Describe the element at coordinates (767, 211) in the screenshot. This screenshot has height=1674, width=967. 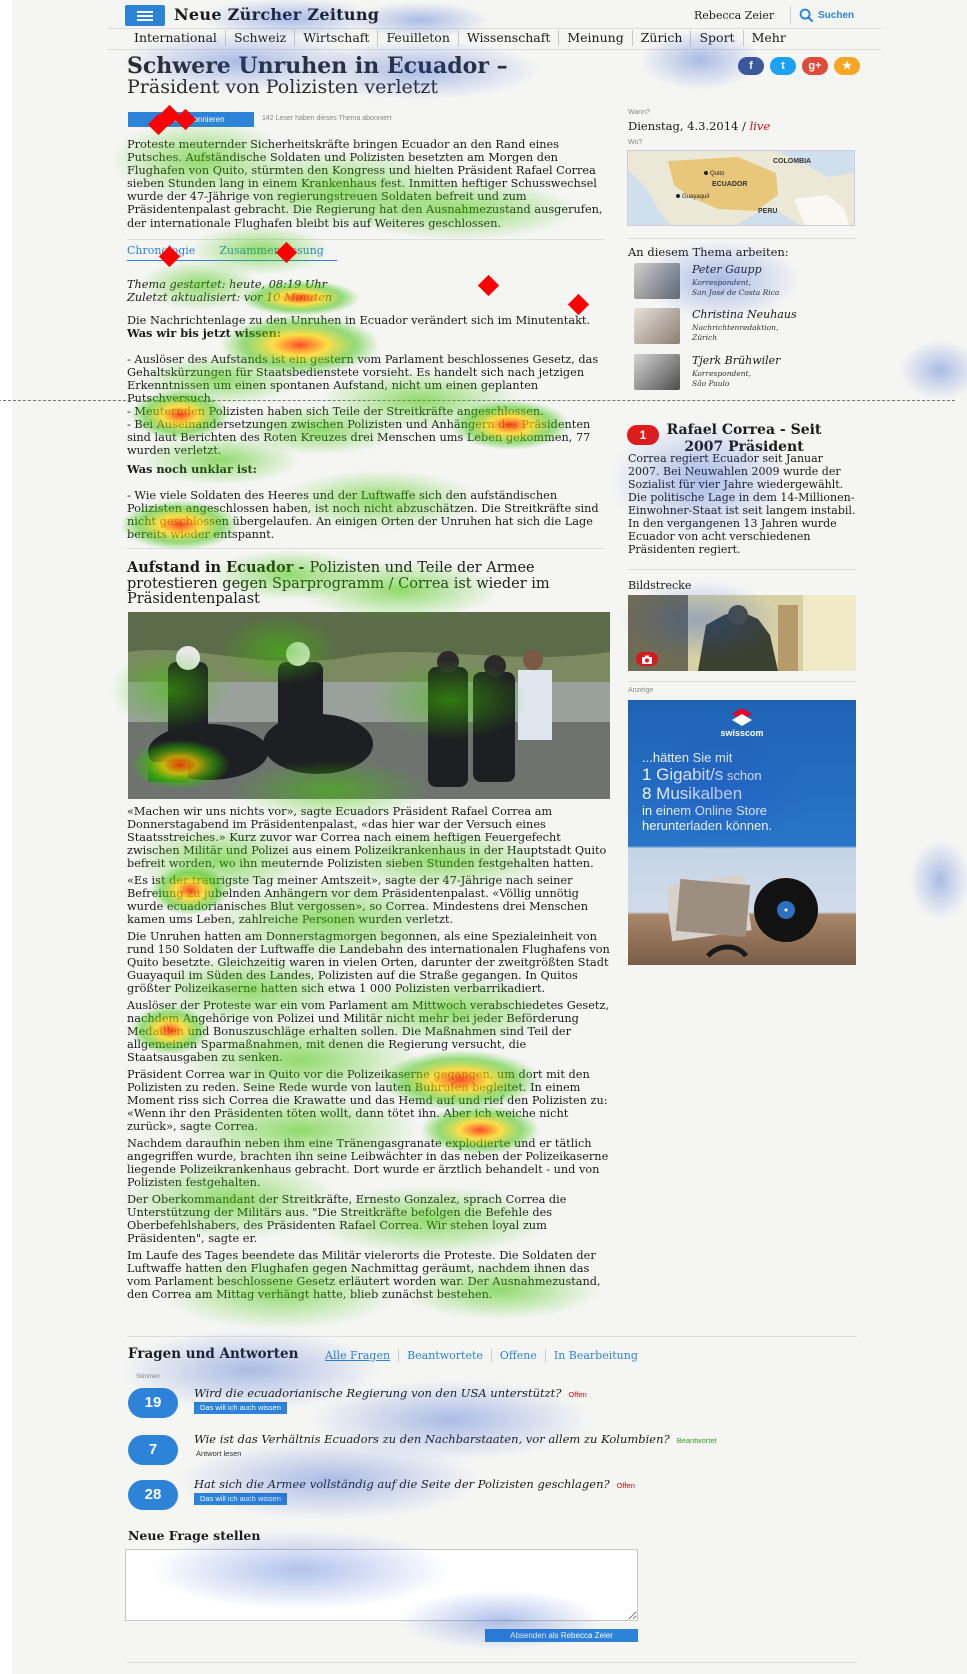
I see `map-label-peru: PERU` at that location.